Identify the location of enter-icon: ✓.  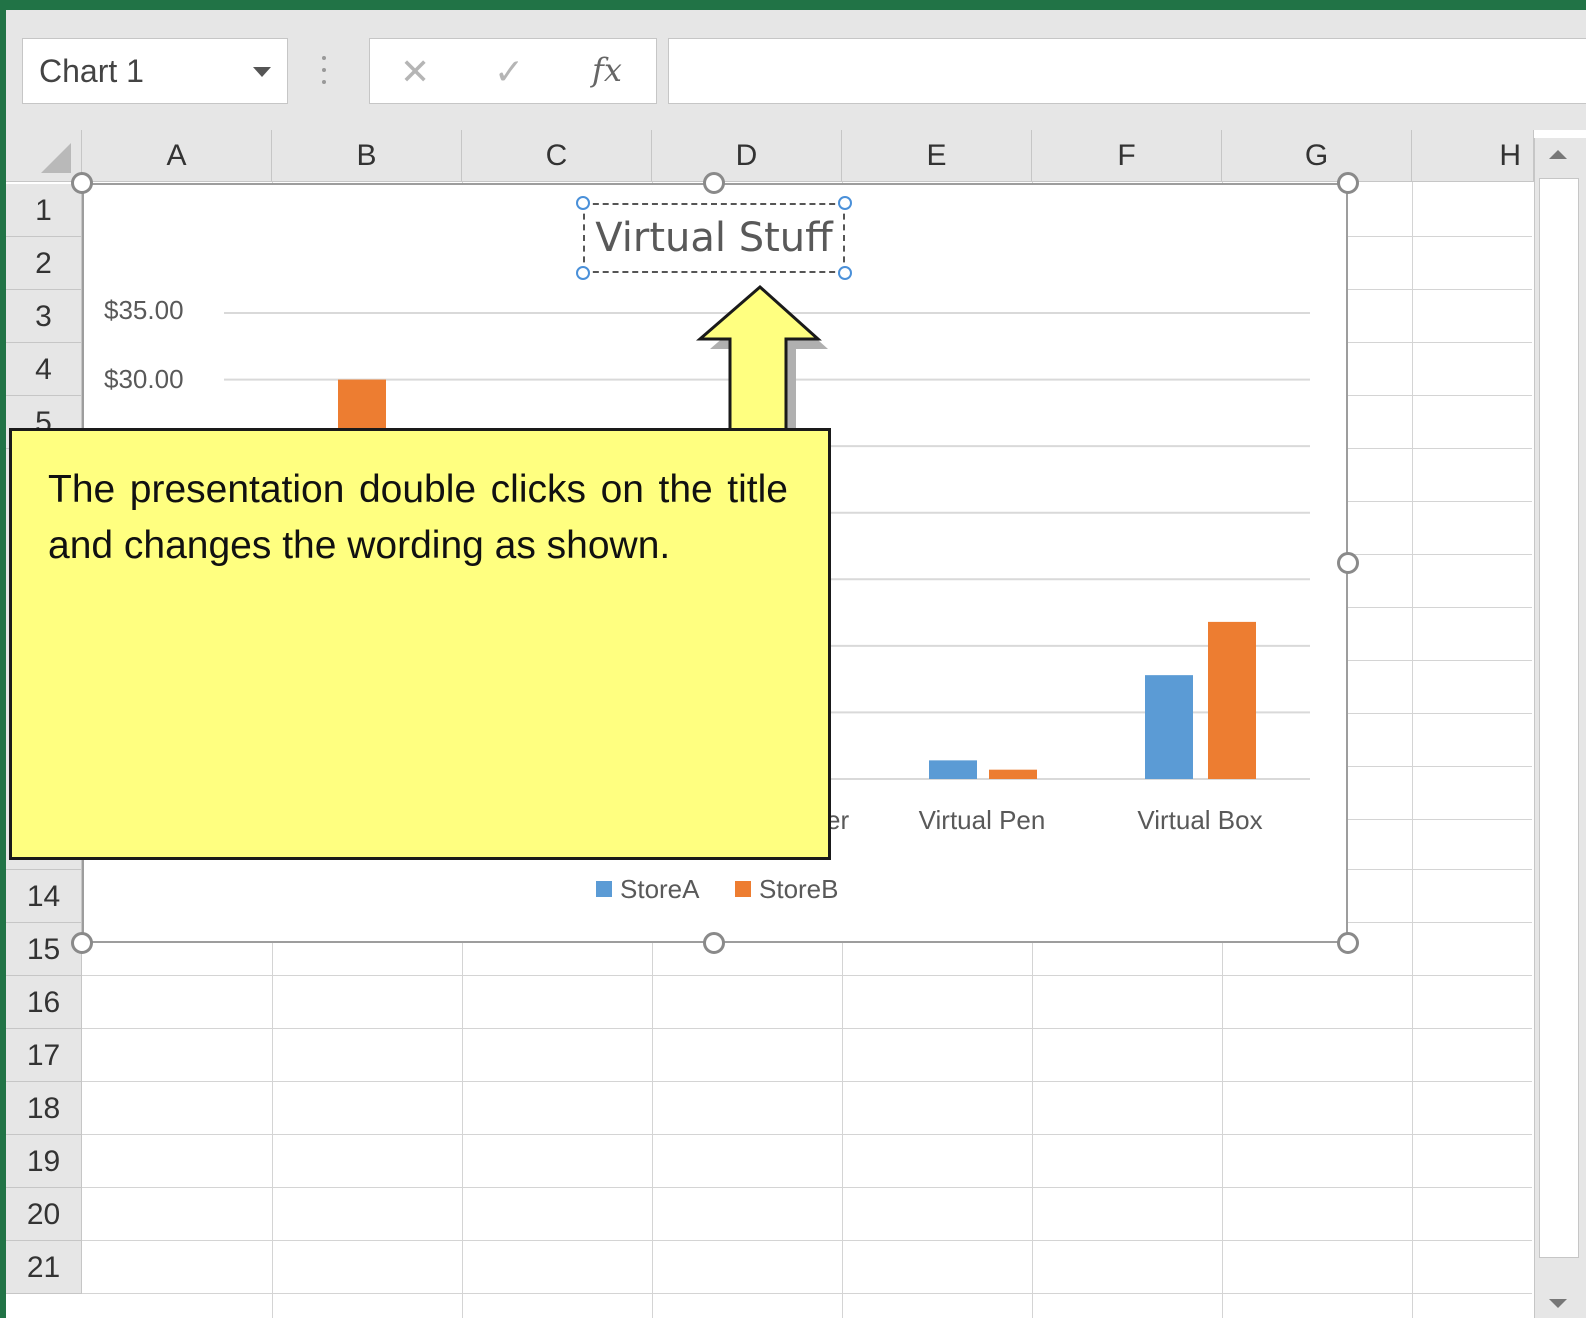
(509, 72).